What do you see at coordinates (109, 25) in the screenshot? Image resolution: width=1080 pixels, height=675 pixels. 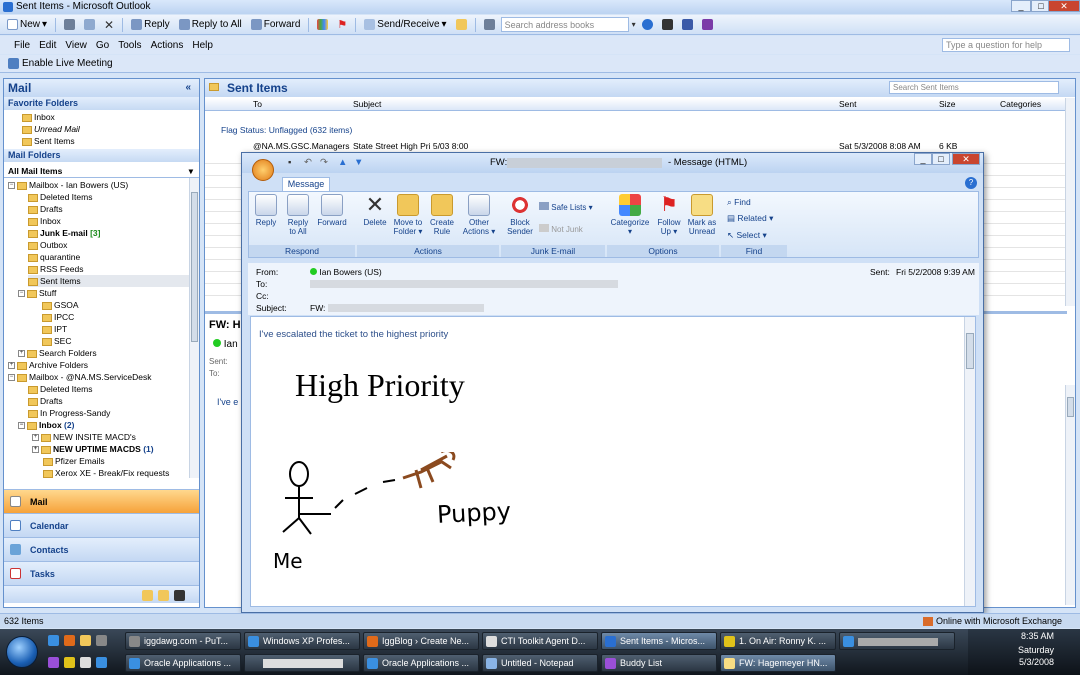 I see `delete-button: ✕` at bounding box center [109, 25].